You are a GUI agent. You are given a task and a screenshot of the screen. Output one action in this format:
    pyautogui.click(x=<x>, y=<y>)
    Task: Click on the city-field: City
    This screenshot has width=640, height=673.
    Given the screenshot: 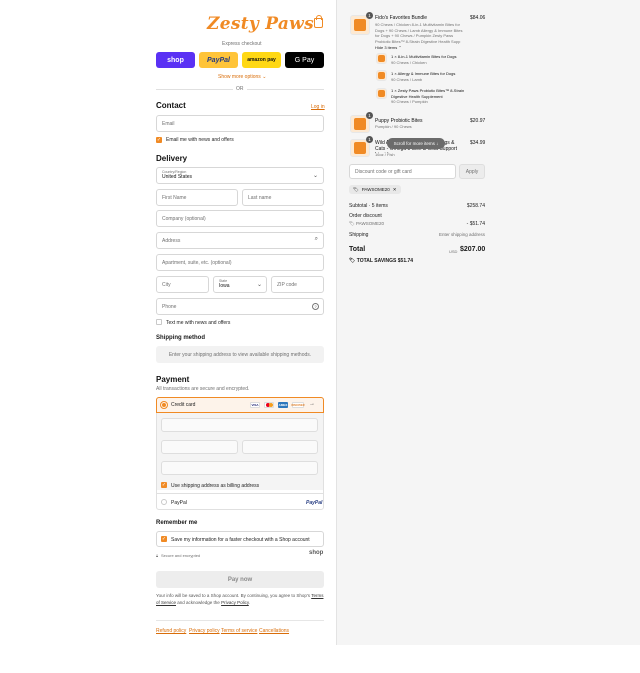 What is the action you would take?
    pyautogui.click(x=182, y=284)
    